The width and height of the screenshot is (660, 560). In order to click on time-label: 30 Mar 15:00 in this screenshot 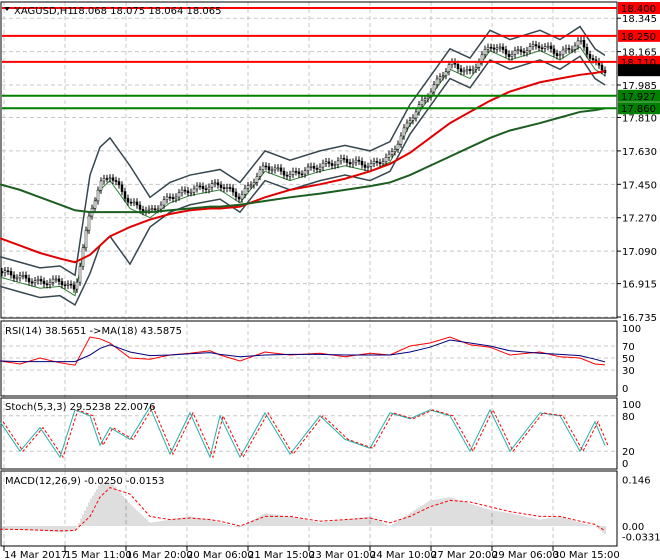, I will do `click(586, 555)`.